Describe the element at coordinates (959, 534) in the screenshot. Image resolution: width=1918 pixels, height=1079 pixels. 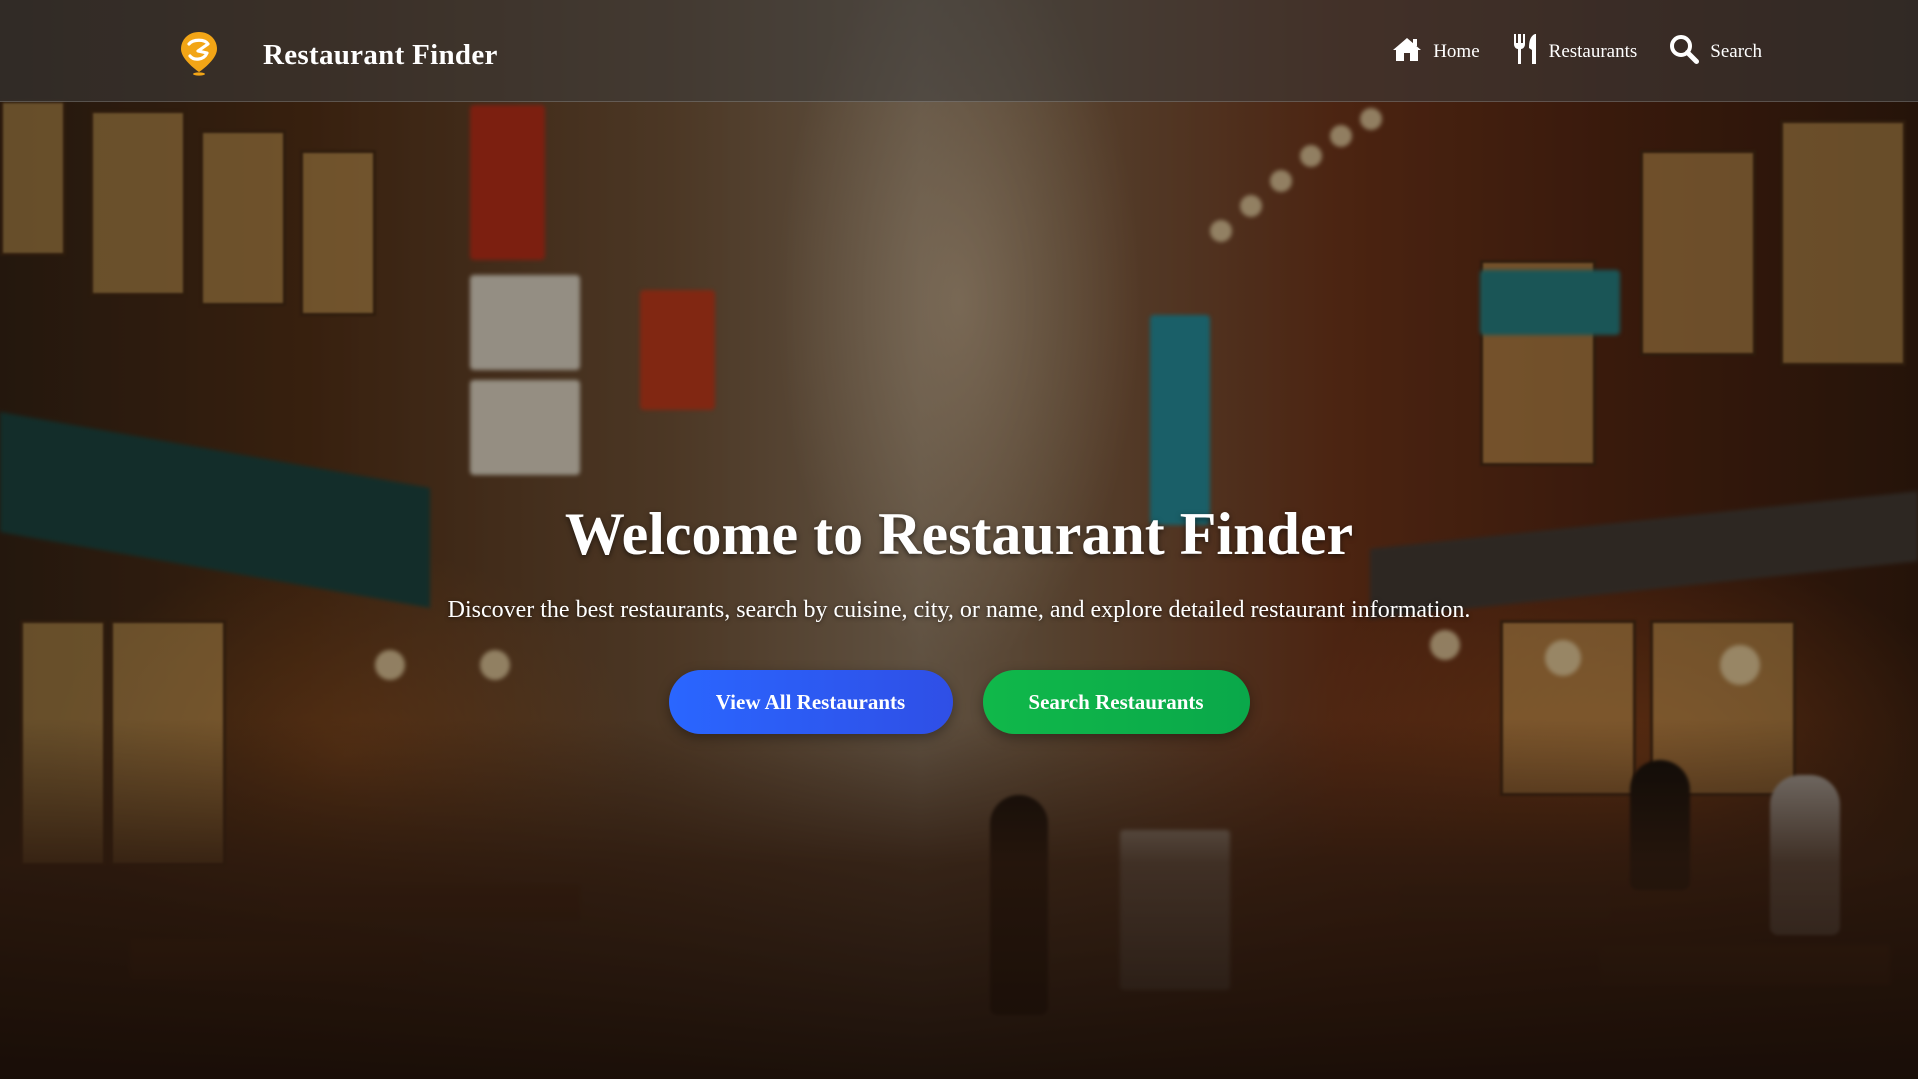
I see `hero-title: Welcome to Restaurant Finder` at that location.